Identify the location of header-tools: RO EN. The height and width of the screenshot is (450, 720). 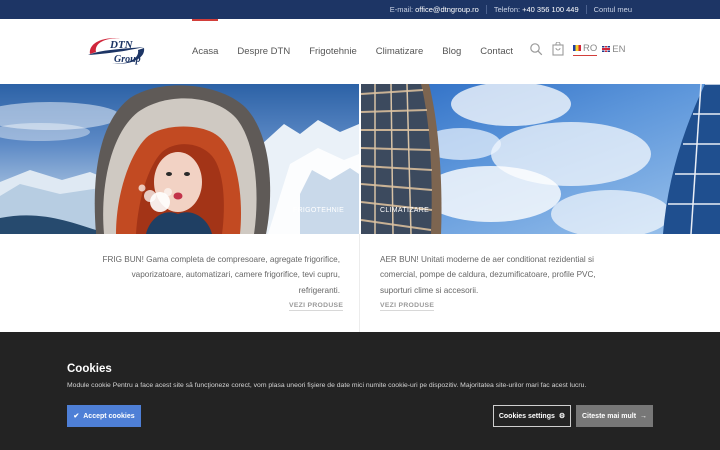
(579, 49).